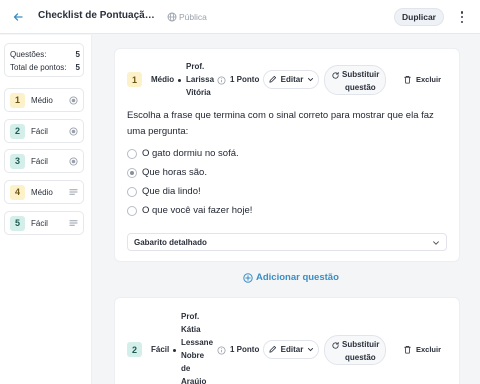 This screenshot has height=384, width=480. What do you see at coordinates (170, 242) in the screenshot?
I see `detailed-answer-label: Gabarito detalhado` at bounding box center [170, 242].